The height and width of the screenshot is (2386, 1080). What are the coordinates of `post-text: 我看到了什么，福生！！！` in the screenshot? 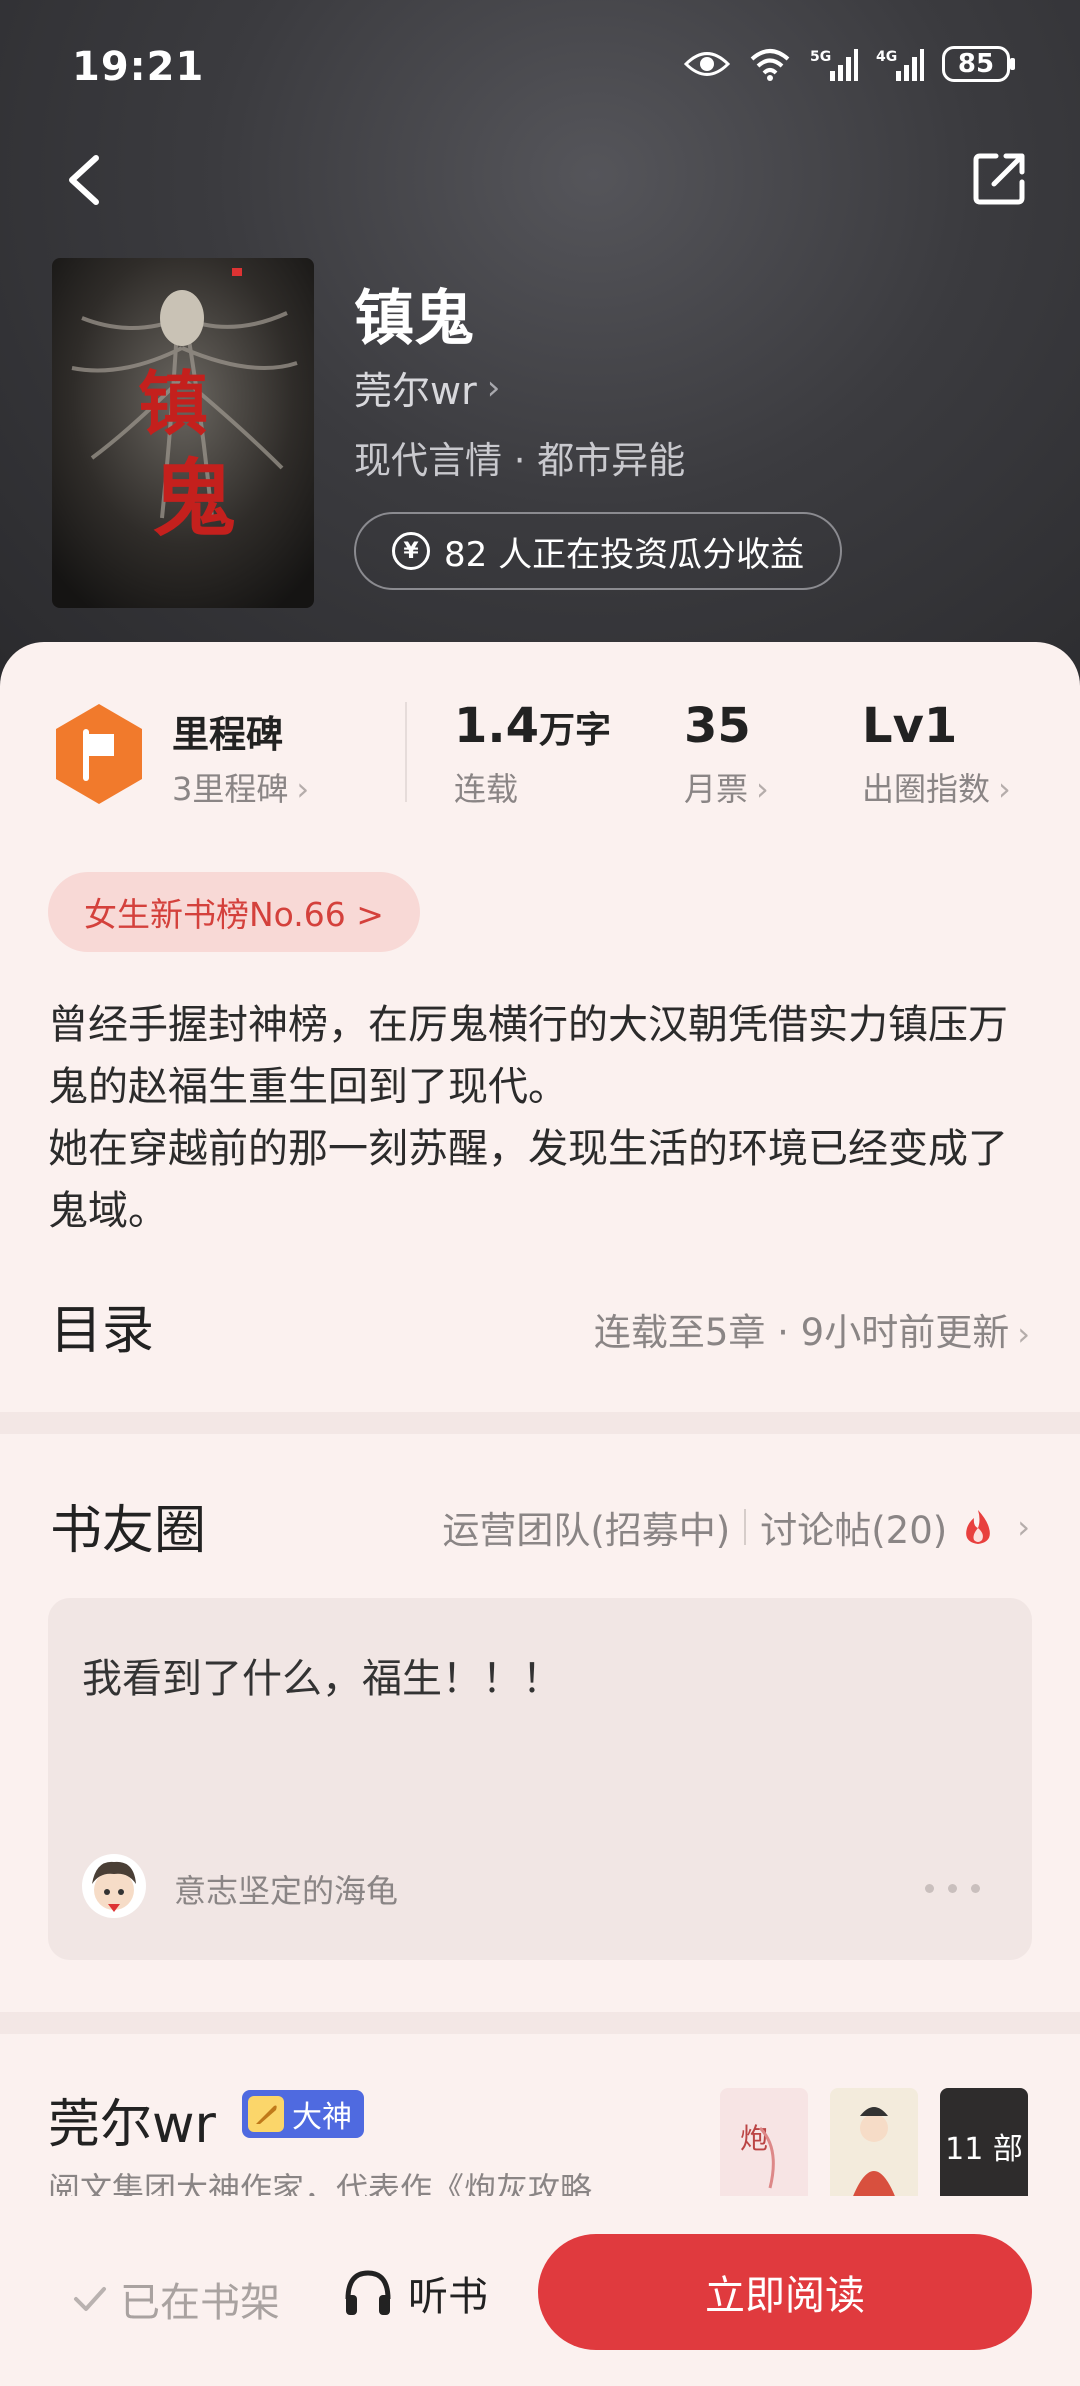 It's located at (322, 1679).